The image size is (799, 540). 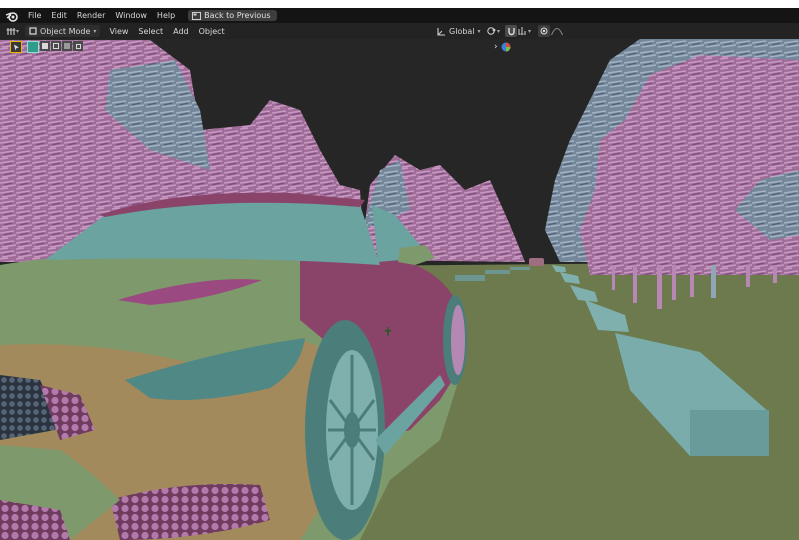 What do you see at coordinates (536, 262) in the screenshot?
I see `distant-car` at bounding box center [536, 262].